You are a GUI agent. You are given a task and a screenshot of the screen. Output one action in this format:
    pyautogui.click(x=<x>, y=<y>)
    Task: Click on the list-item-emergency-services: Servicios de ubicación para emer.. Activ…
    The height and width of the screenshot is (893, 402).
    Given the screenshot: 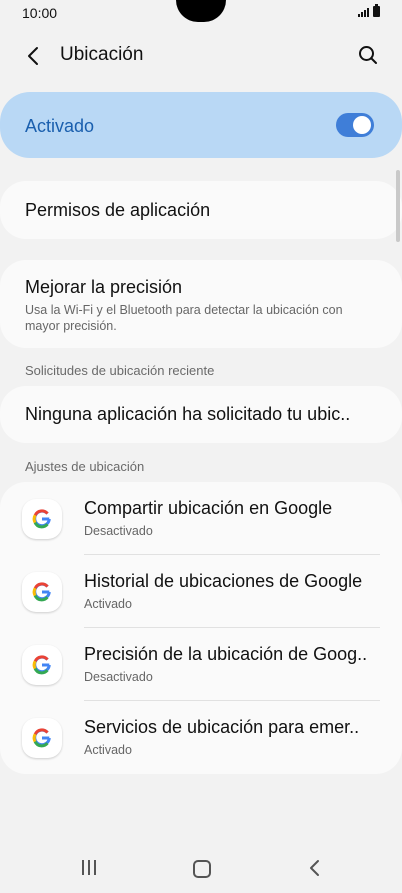 What is the action you would take?
    pyautogui.click(x=201, y=737)
    